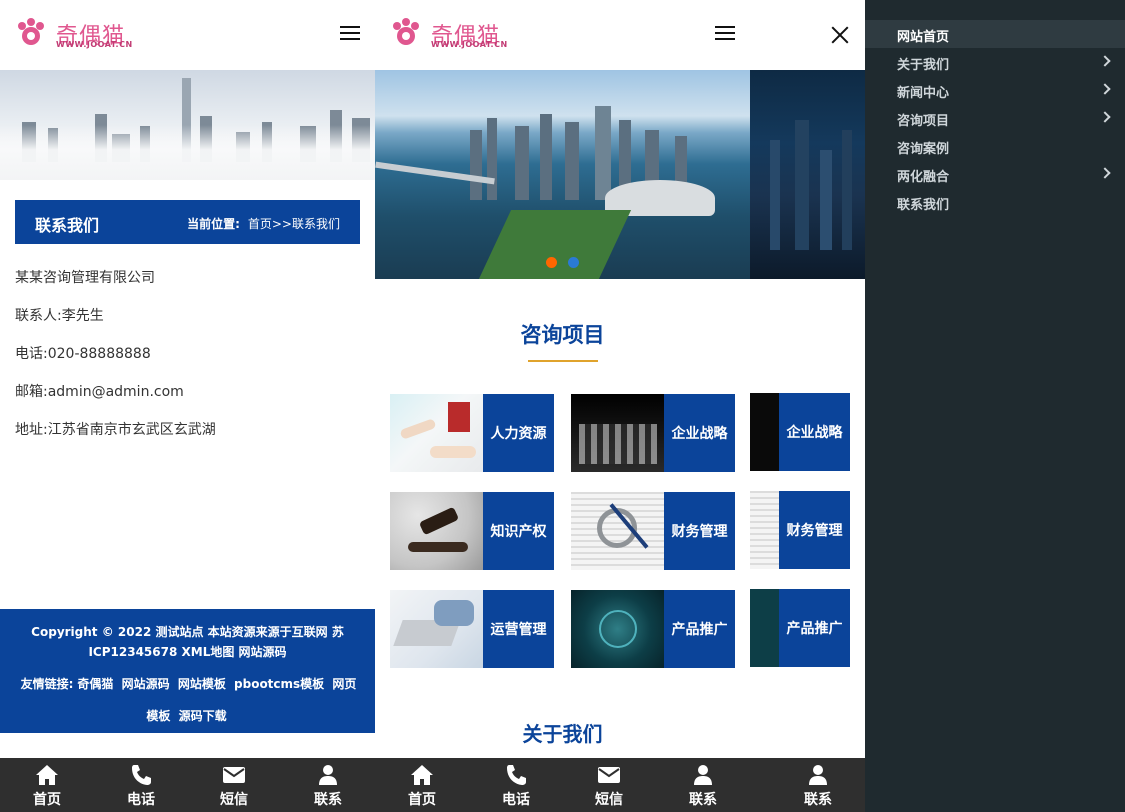  What do you see at coordinates (67, 225) in the screenshot?
I see `page-title: 联系我们` at bounding box center [67, 225].